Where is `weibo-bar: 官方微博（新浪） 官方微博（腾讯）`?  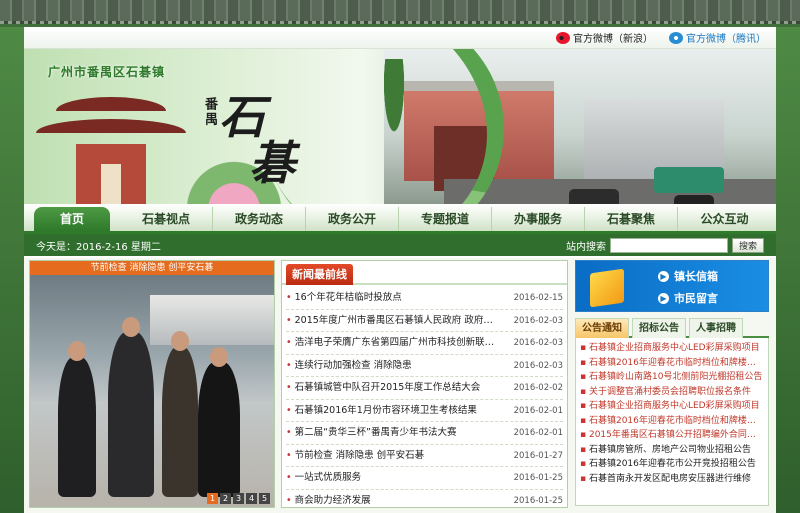
weibo-bar: 官方微博（新浪） 官方微博（腾讯） is located at coordinates (400, 38).